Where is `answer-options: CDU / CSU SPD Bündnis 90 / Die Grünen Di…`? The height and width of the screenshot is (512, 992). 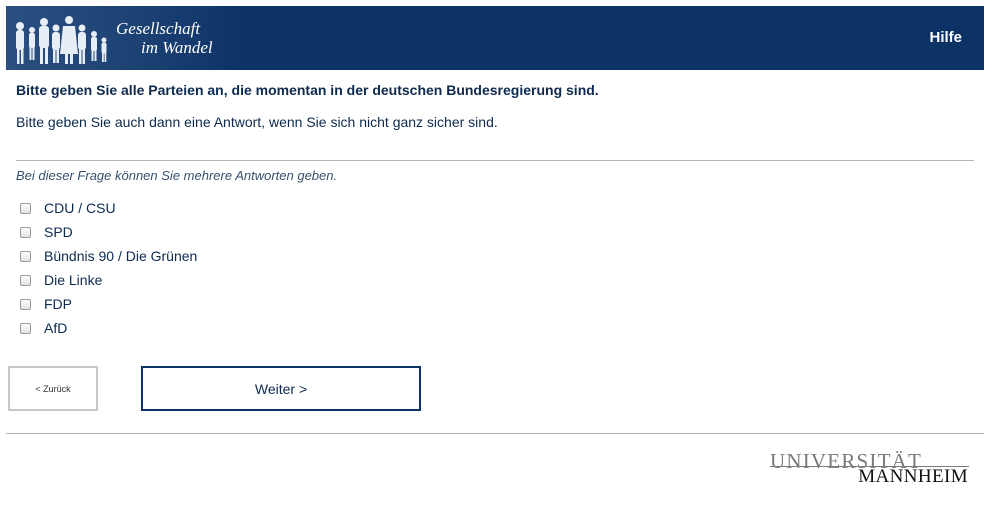
answer-options: CDU / CSU SPD Bündnis 90 / Die Grünen Di… is located at coordinates (108, 268).